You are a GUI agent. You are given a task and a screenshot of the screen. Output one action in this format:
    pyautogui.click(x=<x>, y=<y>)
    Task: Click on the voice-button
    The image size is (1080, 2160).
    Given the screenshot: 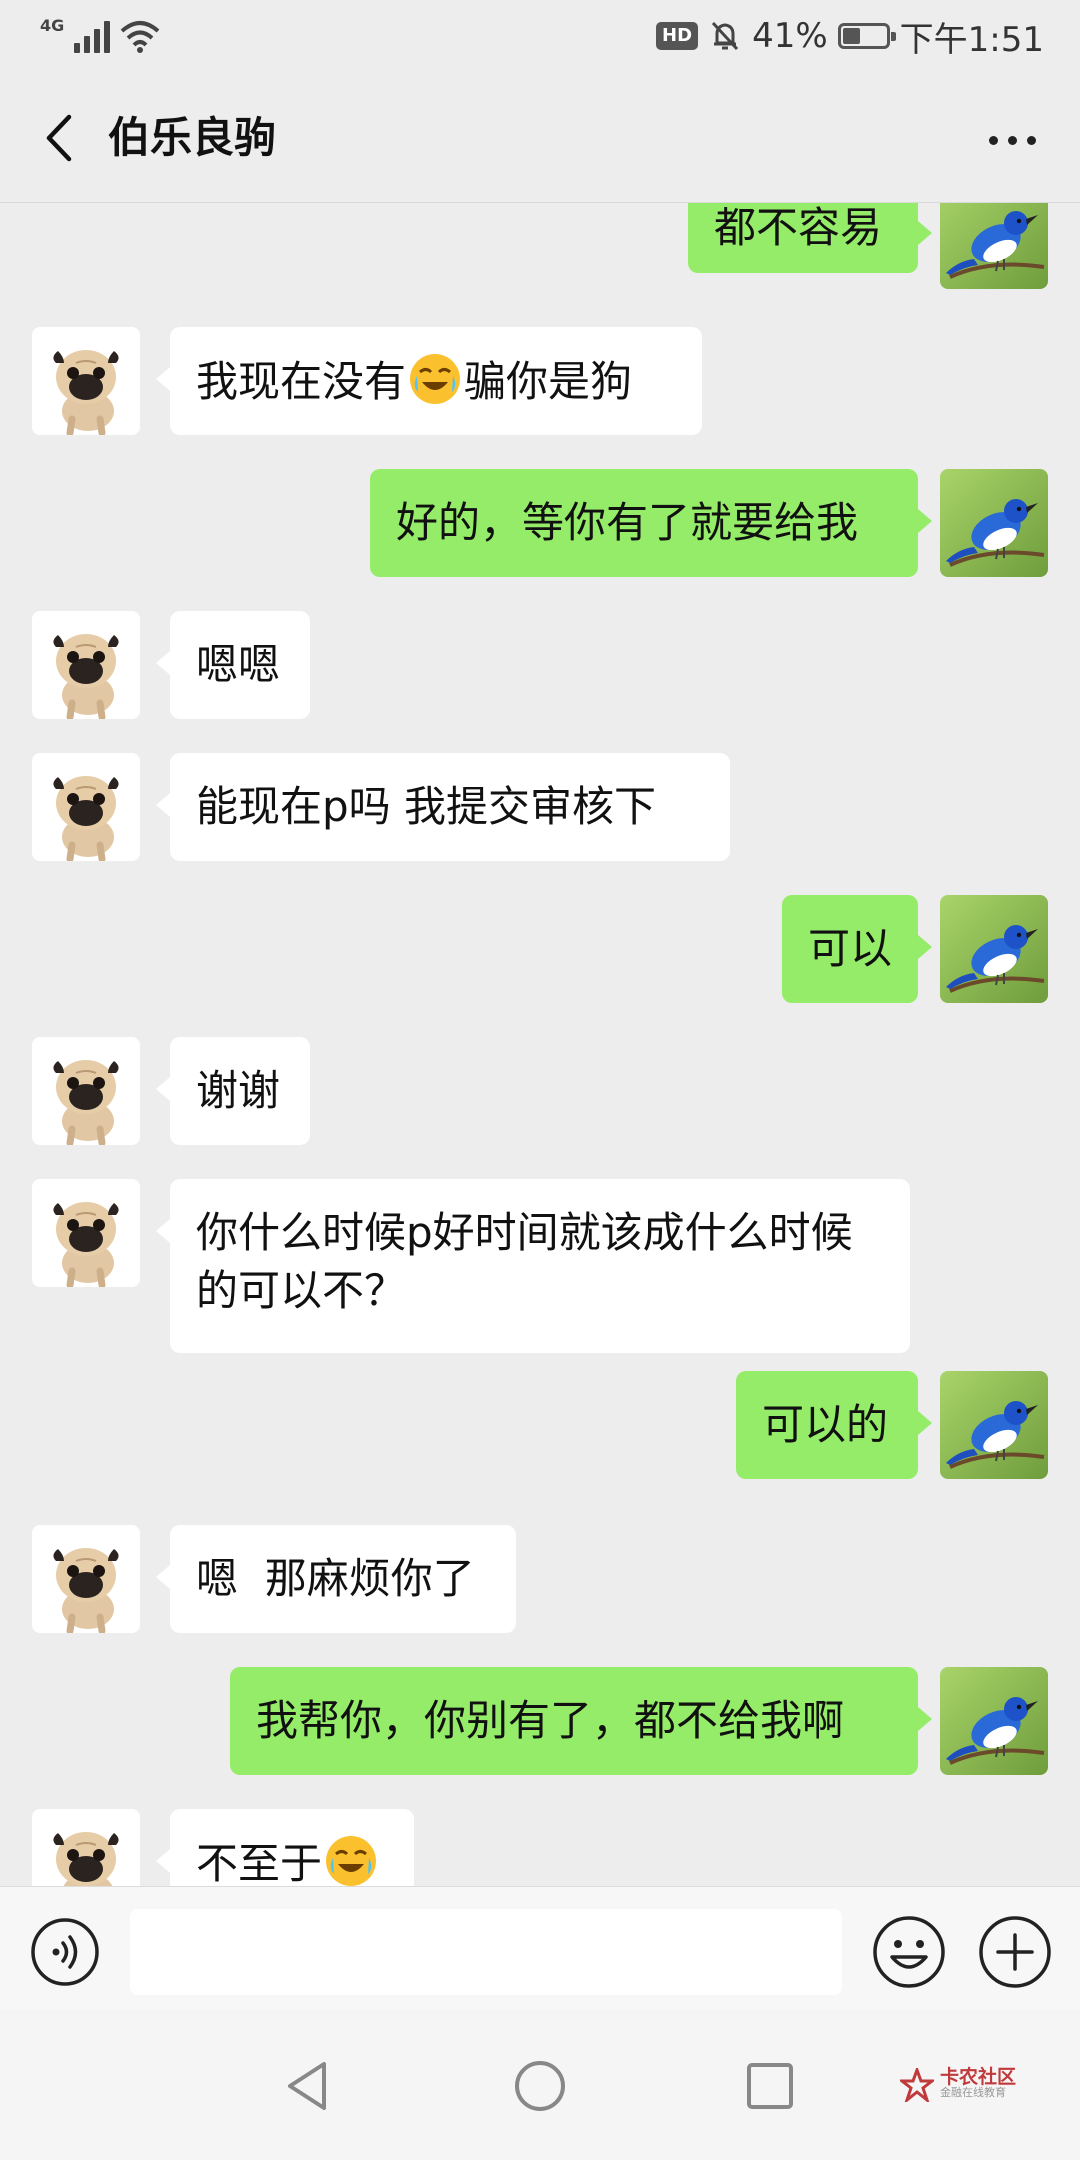 What is the action you would take?
    pyautogui.click(x=65, y=1952)
    